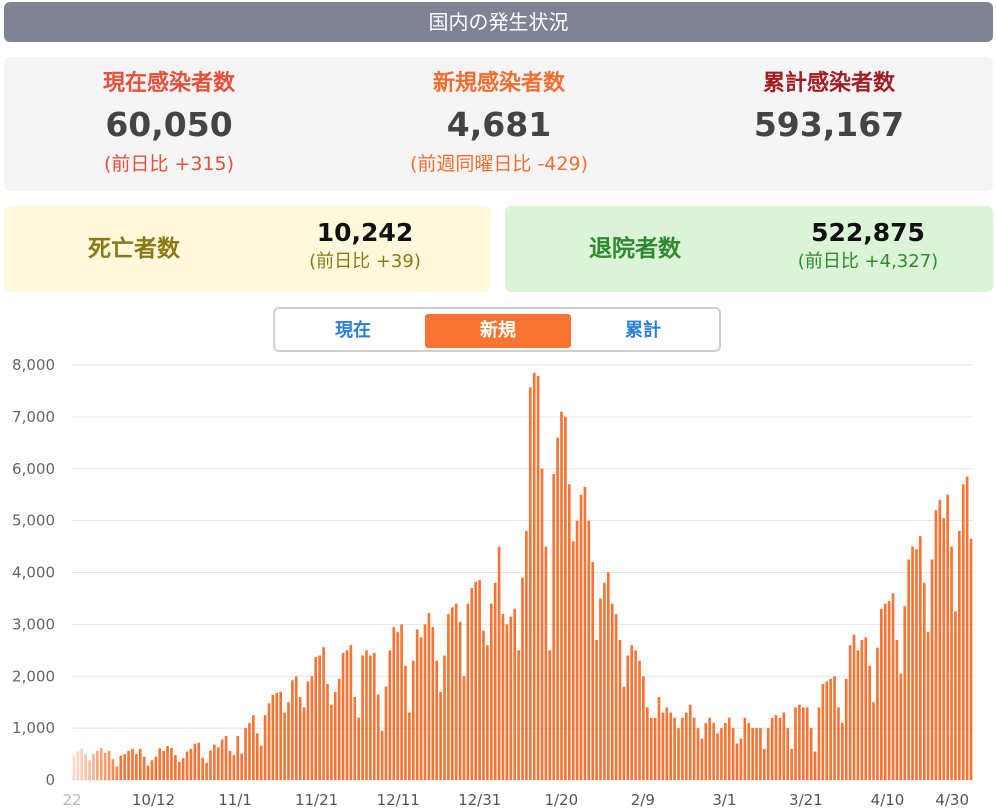 Image resolution: width=996 pixels, height=811 pixels. What do you see at coordinates (169, 164) in the screenshot?
I see `current-cases-diff: (前日比 +315)` at bounding box center [169, 164].